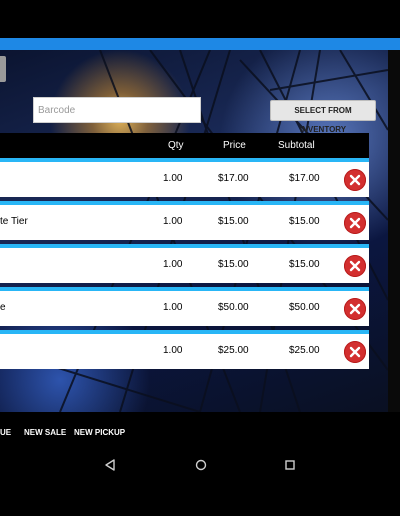  Describe the element at coordinates (184, 351) in the screenshot. I see `table-row: 1.00 $25.00 $25.00` at that location.